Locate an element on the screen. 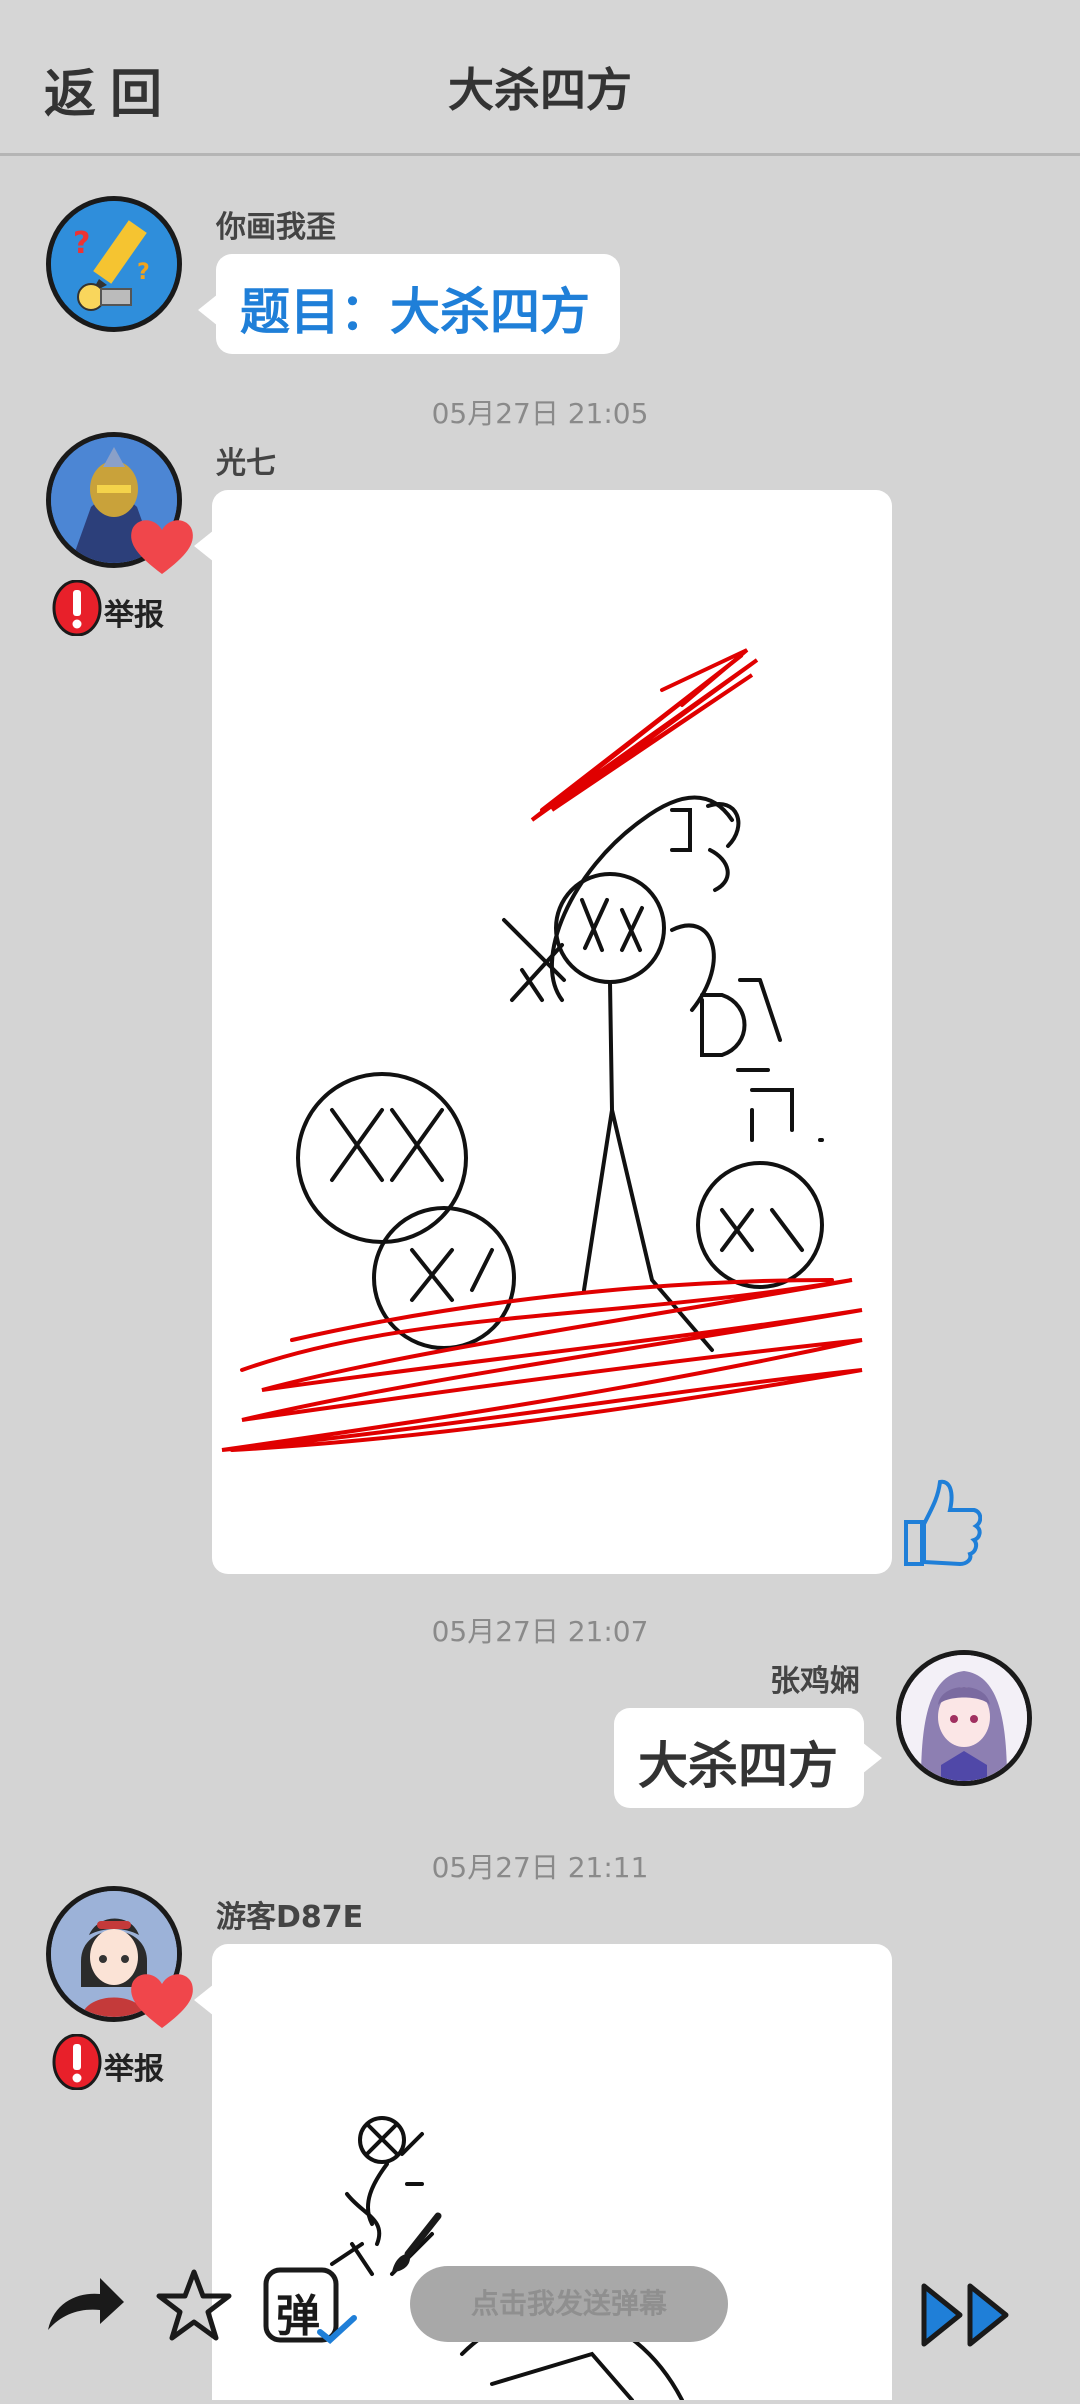  timestamp: 05月27日 21:11 is located at coordinates (540, 1867).